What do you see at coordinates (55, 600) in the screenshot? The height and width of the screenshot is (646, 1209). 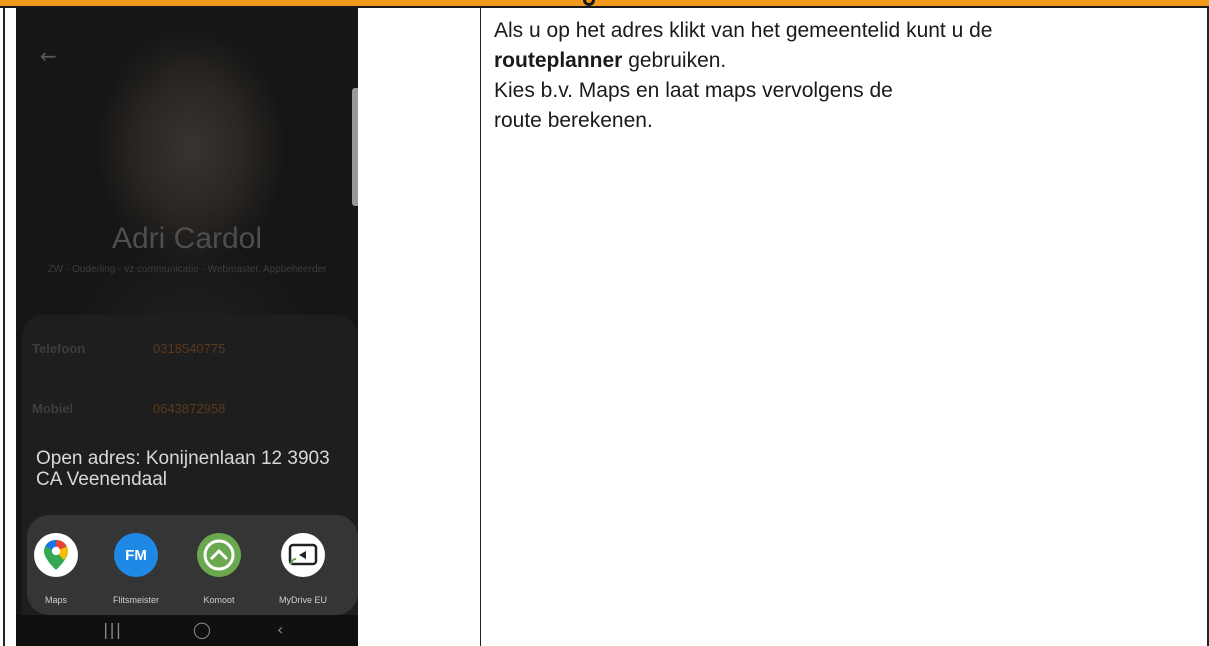 I see `app-label-maps: Maps` at bounding box center [55, 600].